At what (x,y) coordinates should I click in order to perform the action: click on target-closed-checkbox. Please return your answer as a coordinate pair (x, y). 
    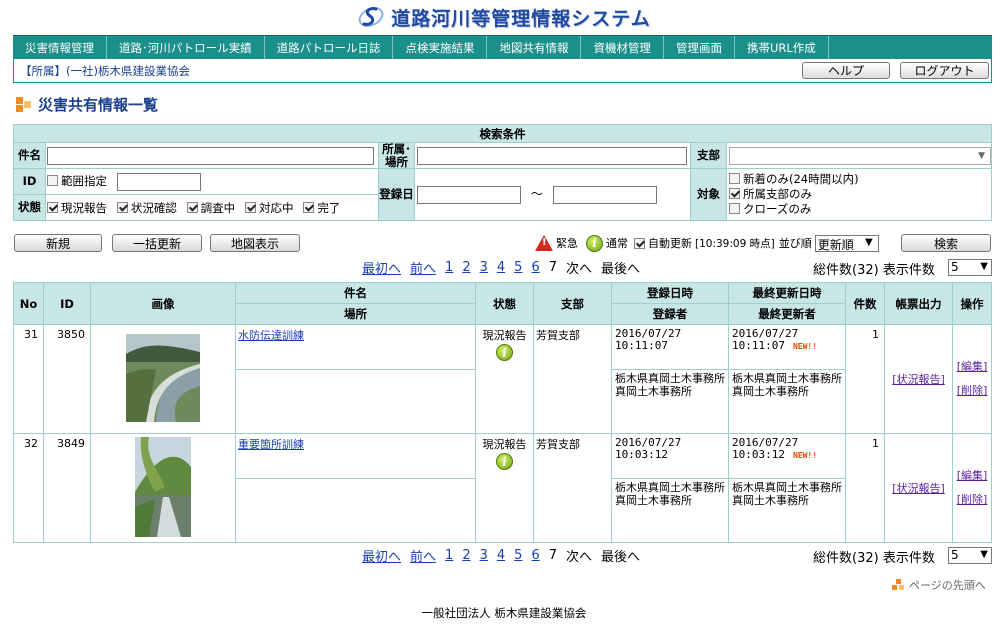
    Looking at the image, I should click on (734, 208).